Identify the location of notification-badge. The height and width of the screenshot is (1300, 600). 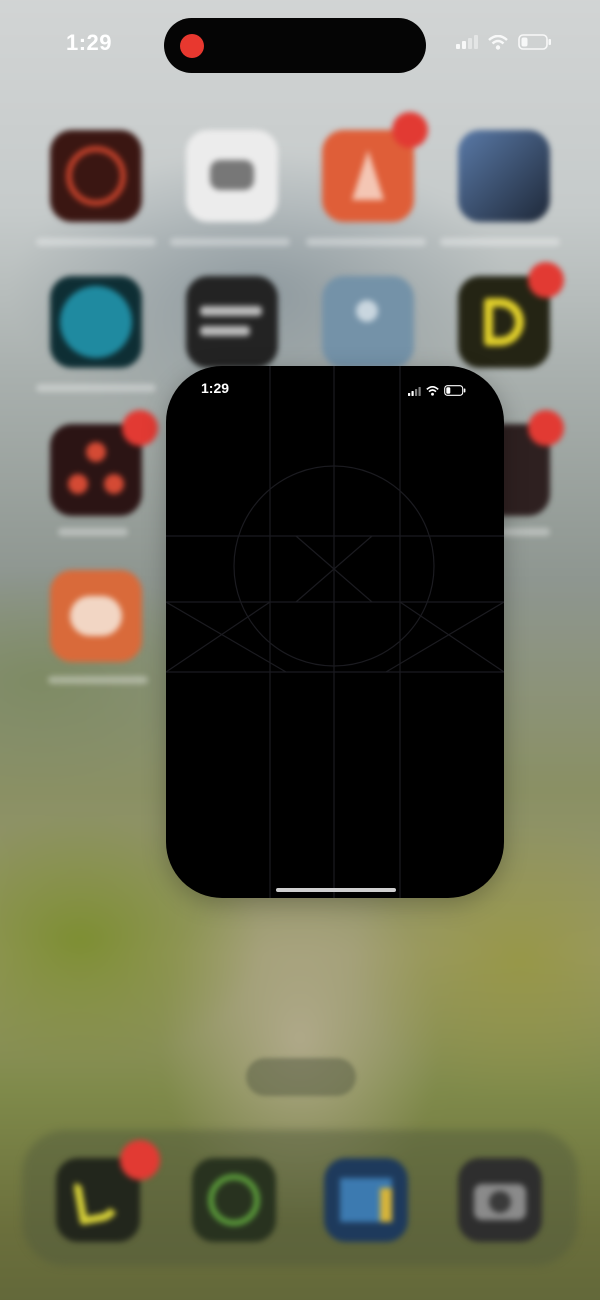
(140, 1160).